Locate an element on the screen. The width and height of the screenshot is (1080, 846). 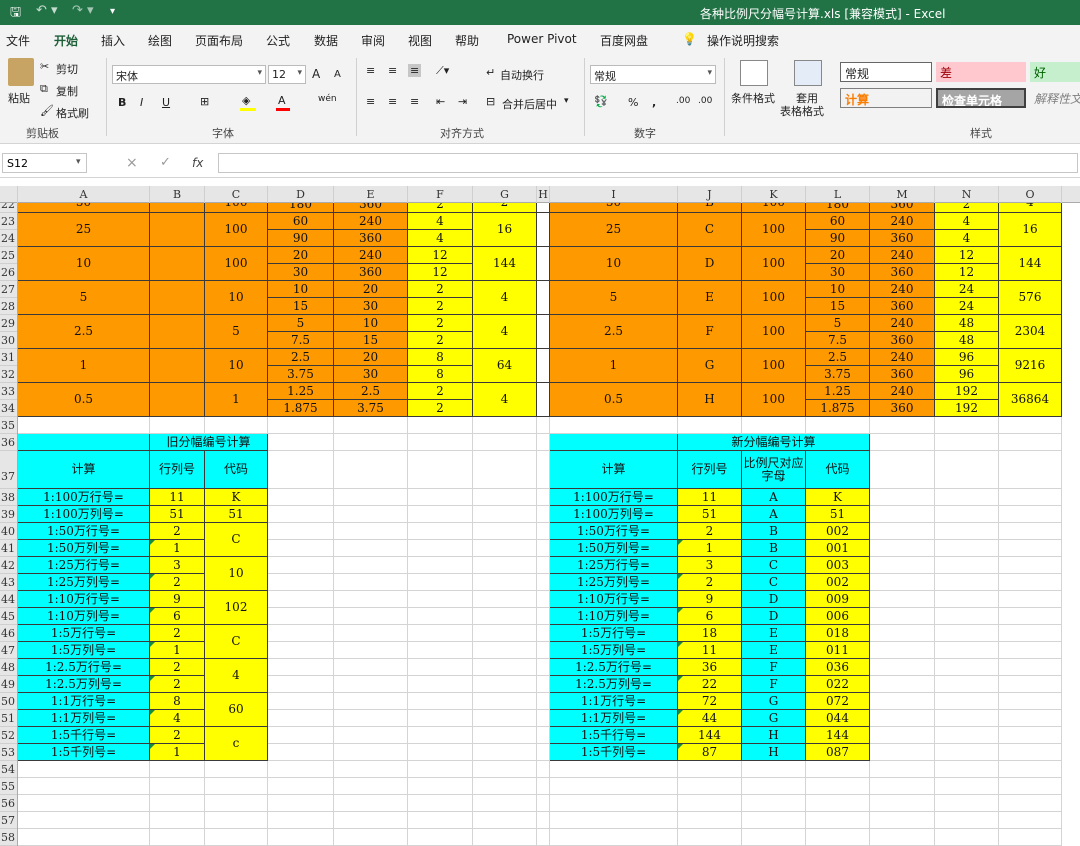
cell-d28: 15 is located at coordinates (301, 306).